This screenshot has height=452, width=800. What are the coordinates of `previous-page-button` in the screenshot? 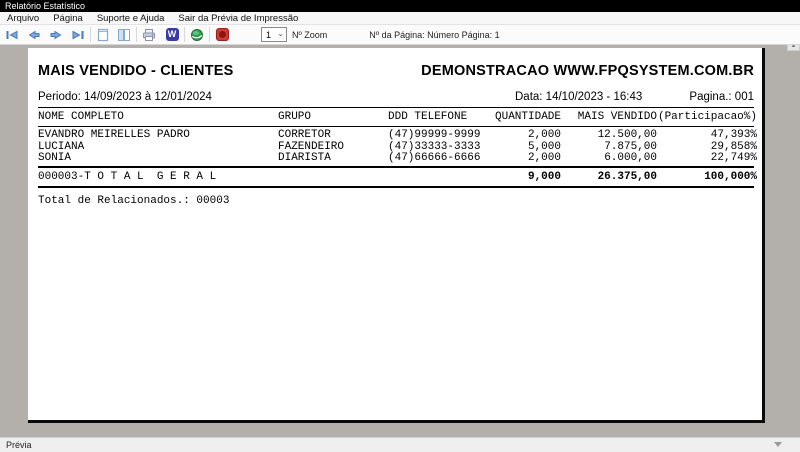 It's located at (34, 35).